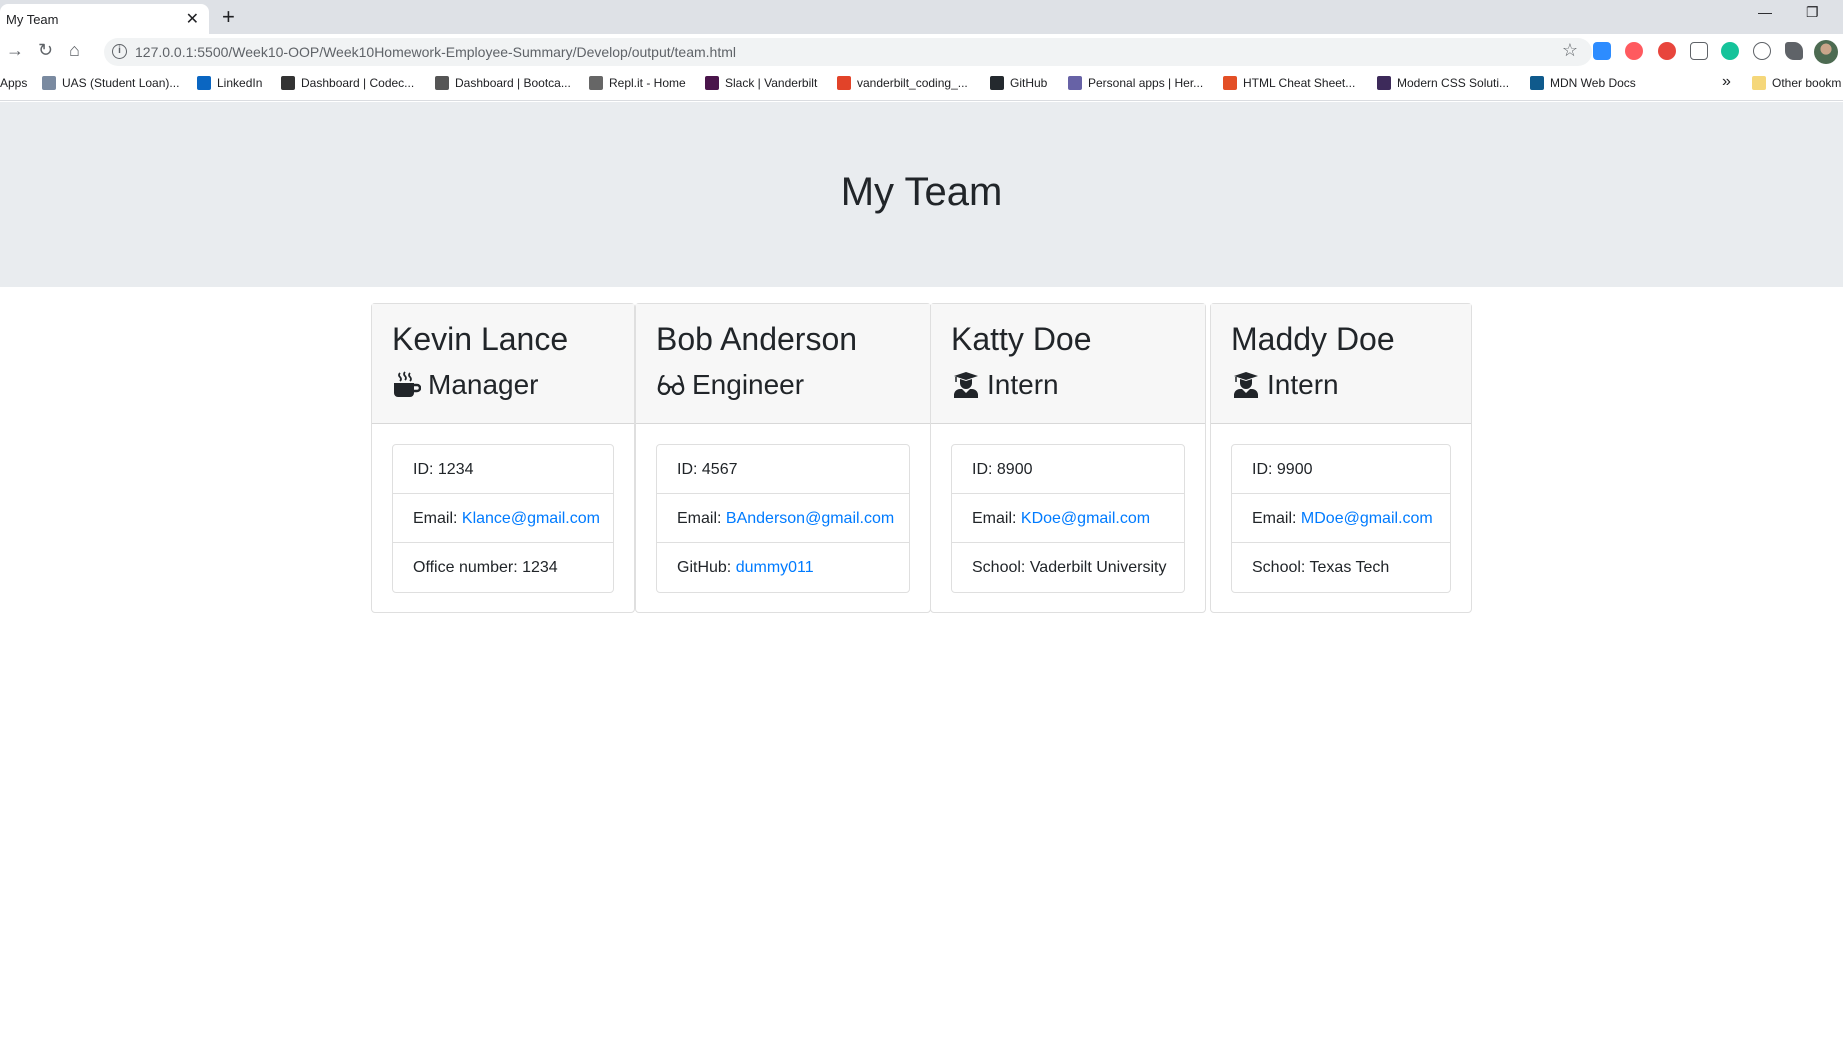 Image resolution: width=1843 pixels, height=1037 pixels. I want to click on bookmark-label: GitHub, so click(1029, 83).